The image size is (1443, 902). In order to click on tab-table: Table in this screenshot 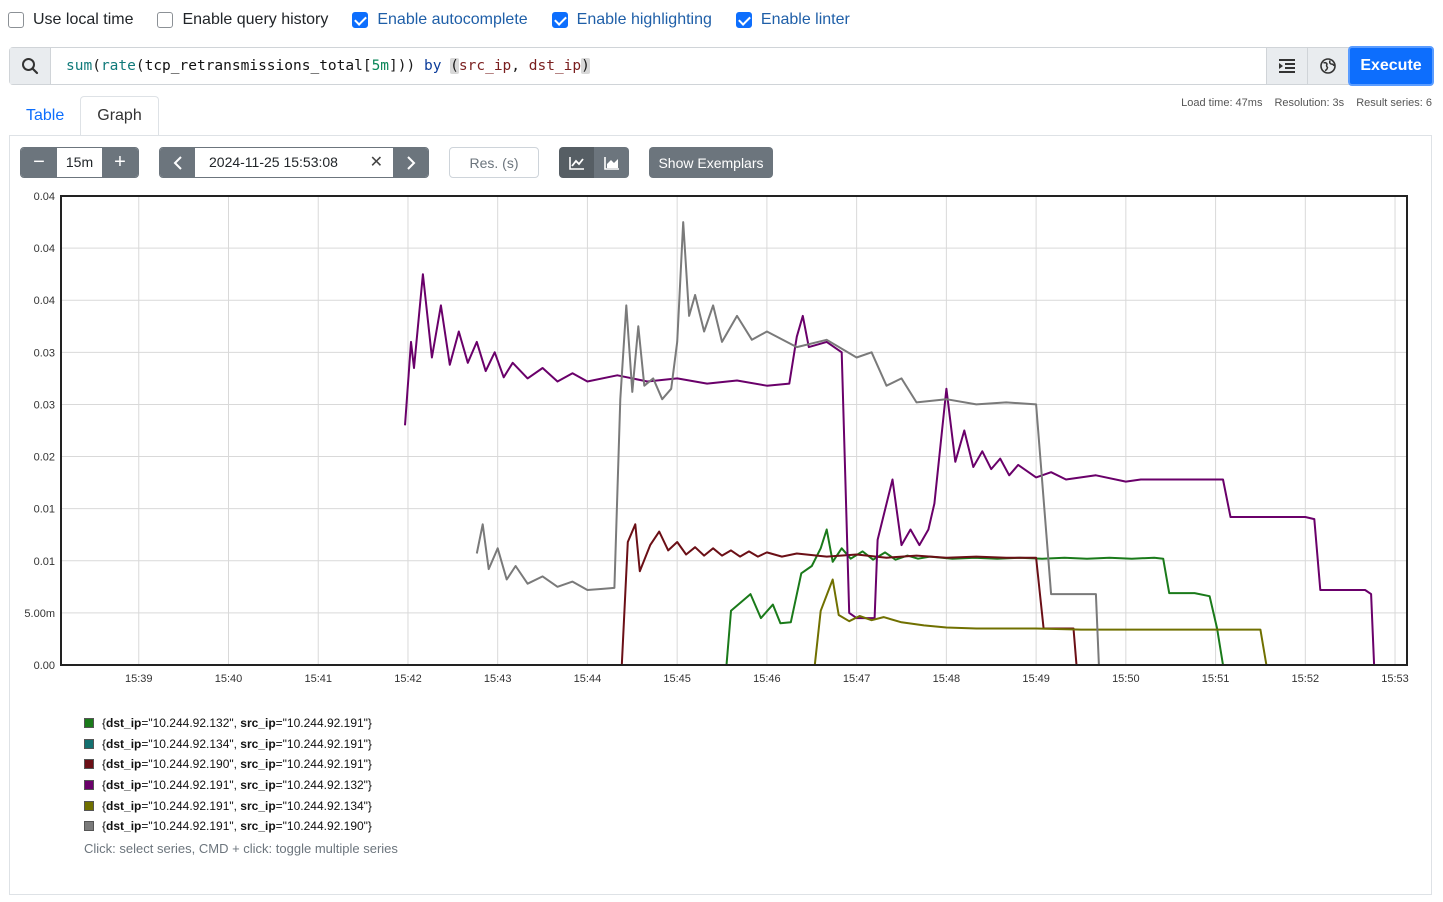, I will do `click(45, 116)`.